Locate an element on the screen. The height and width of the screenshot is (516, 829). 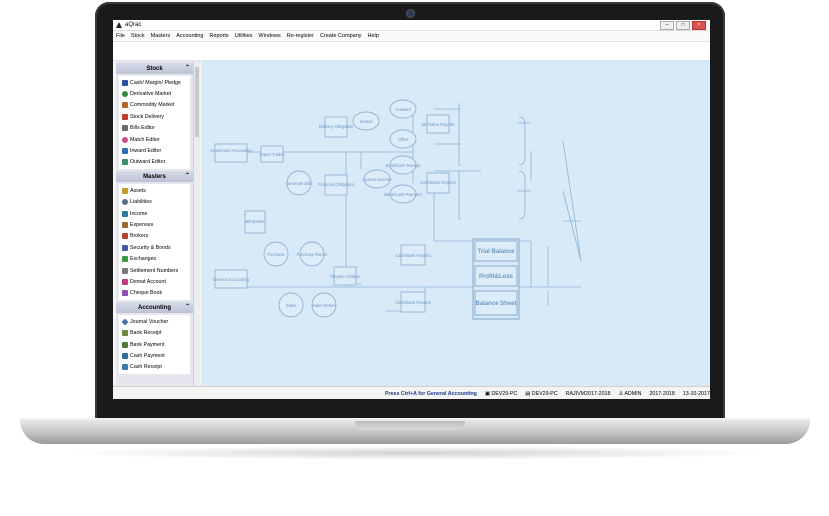
sidebar-item-label: Expenses is located at coordinates (142, 224).